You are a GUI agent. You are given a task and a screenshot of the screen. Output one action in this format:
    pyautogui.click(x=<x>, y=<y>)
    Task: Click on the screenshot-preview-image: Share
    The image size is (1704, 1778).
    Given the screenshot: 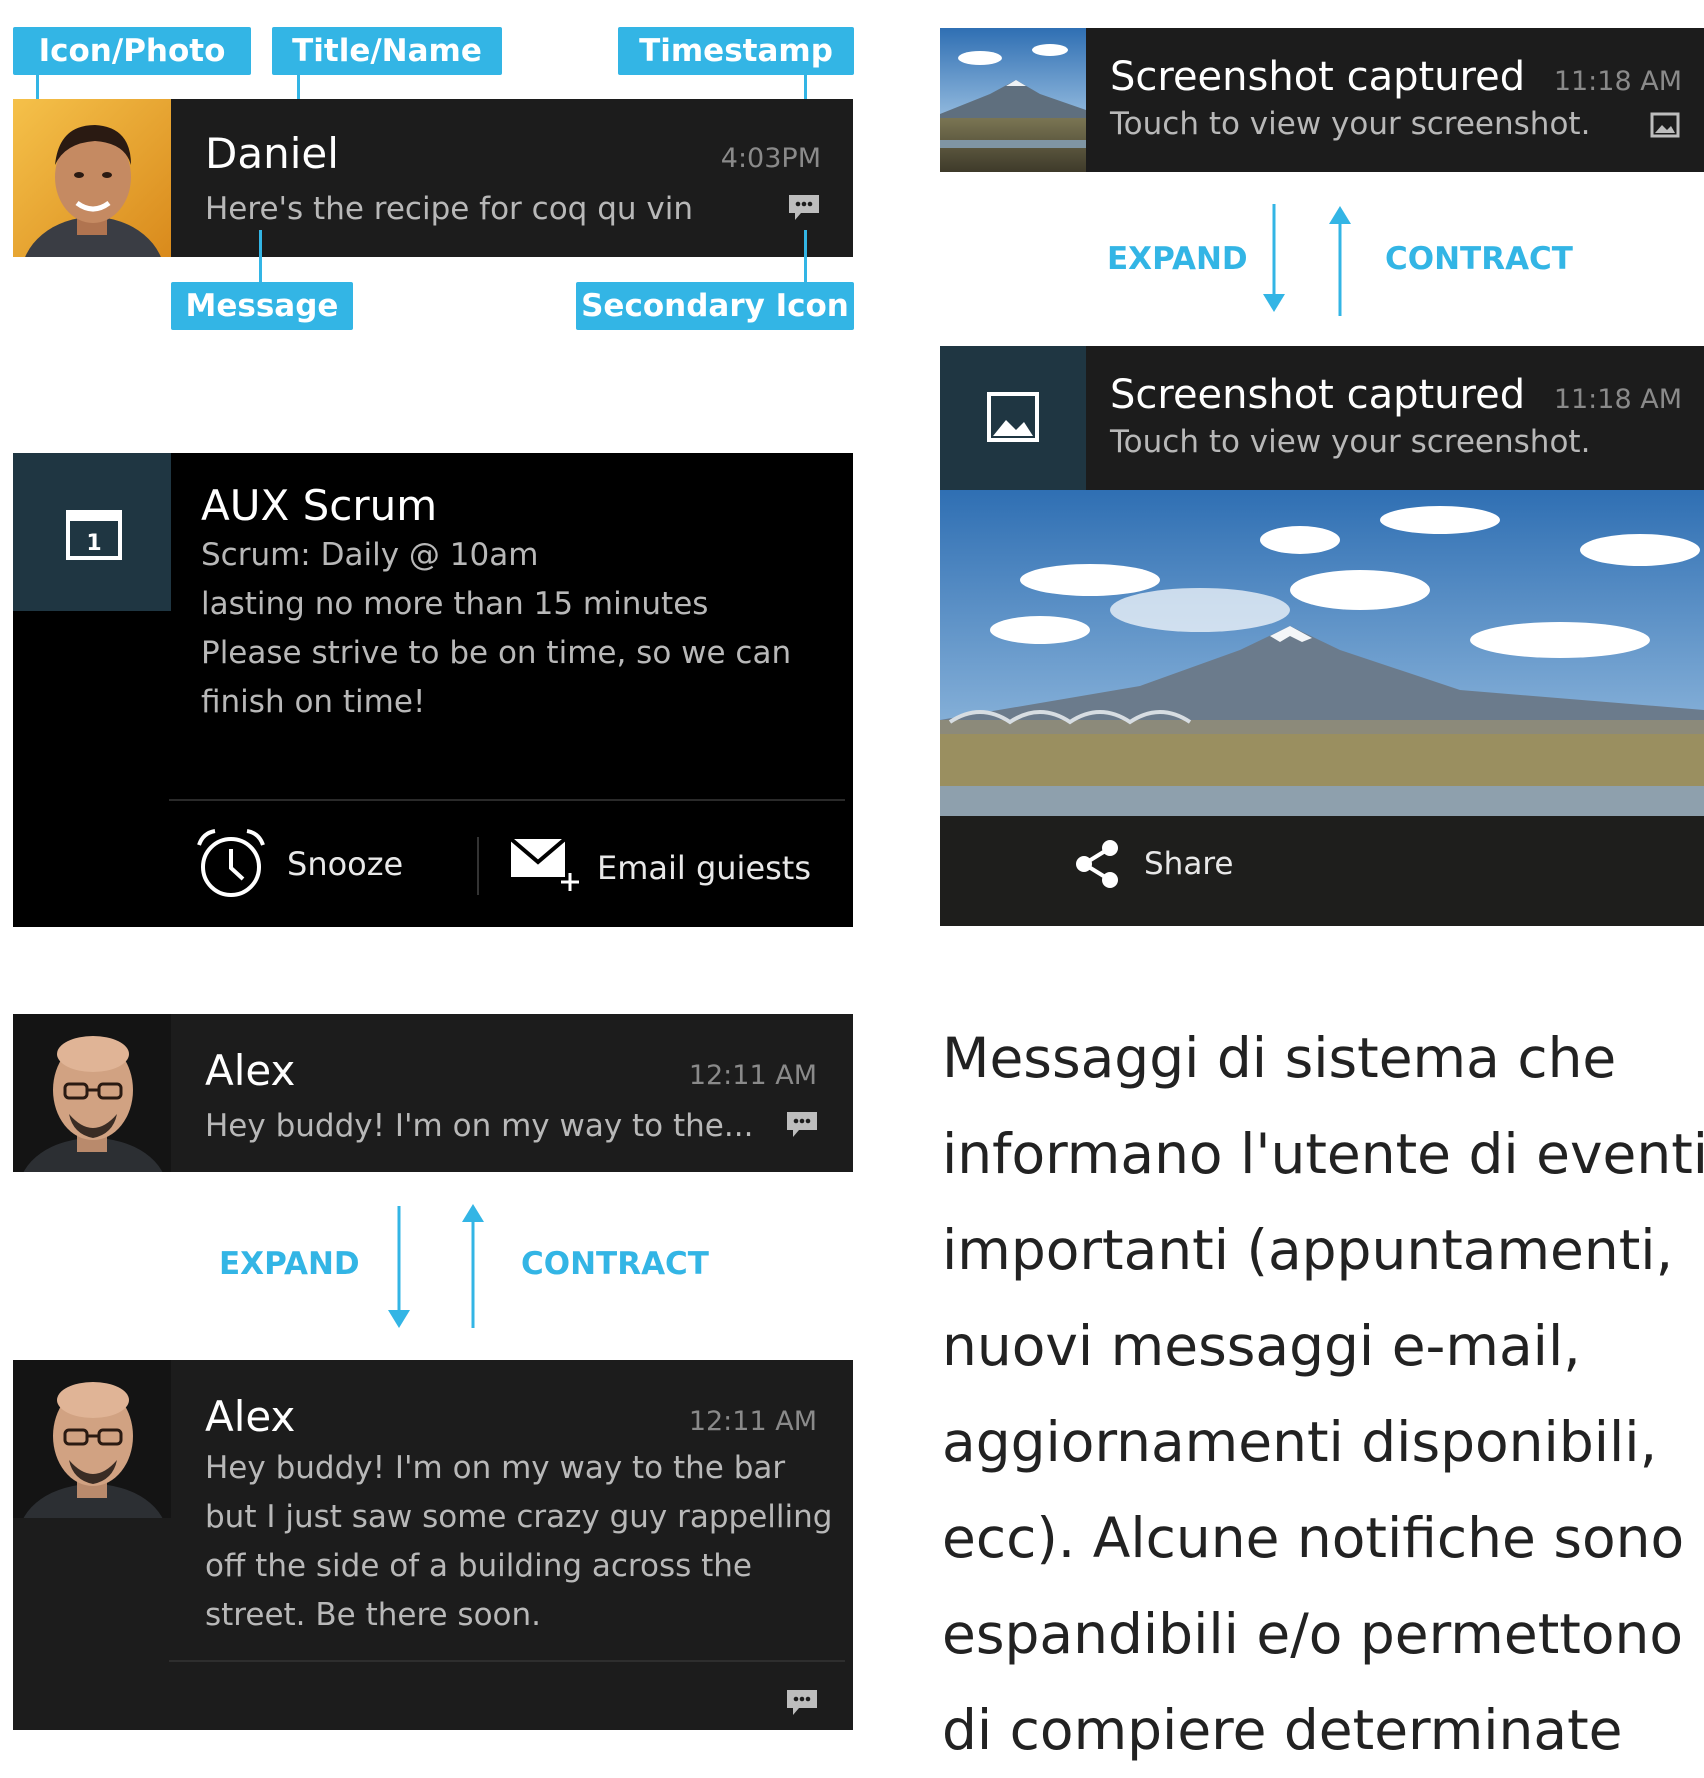 What is the action you would take?
    pyautogui.click(x=1322, y=708)
    